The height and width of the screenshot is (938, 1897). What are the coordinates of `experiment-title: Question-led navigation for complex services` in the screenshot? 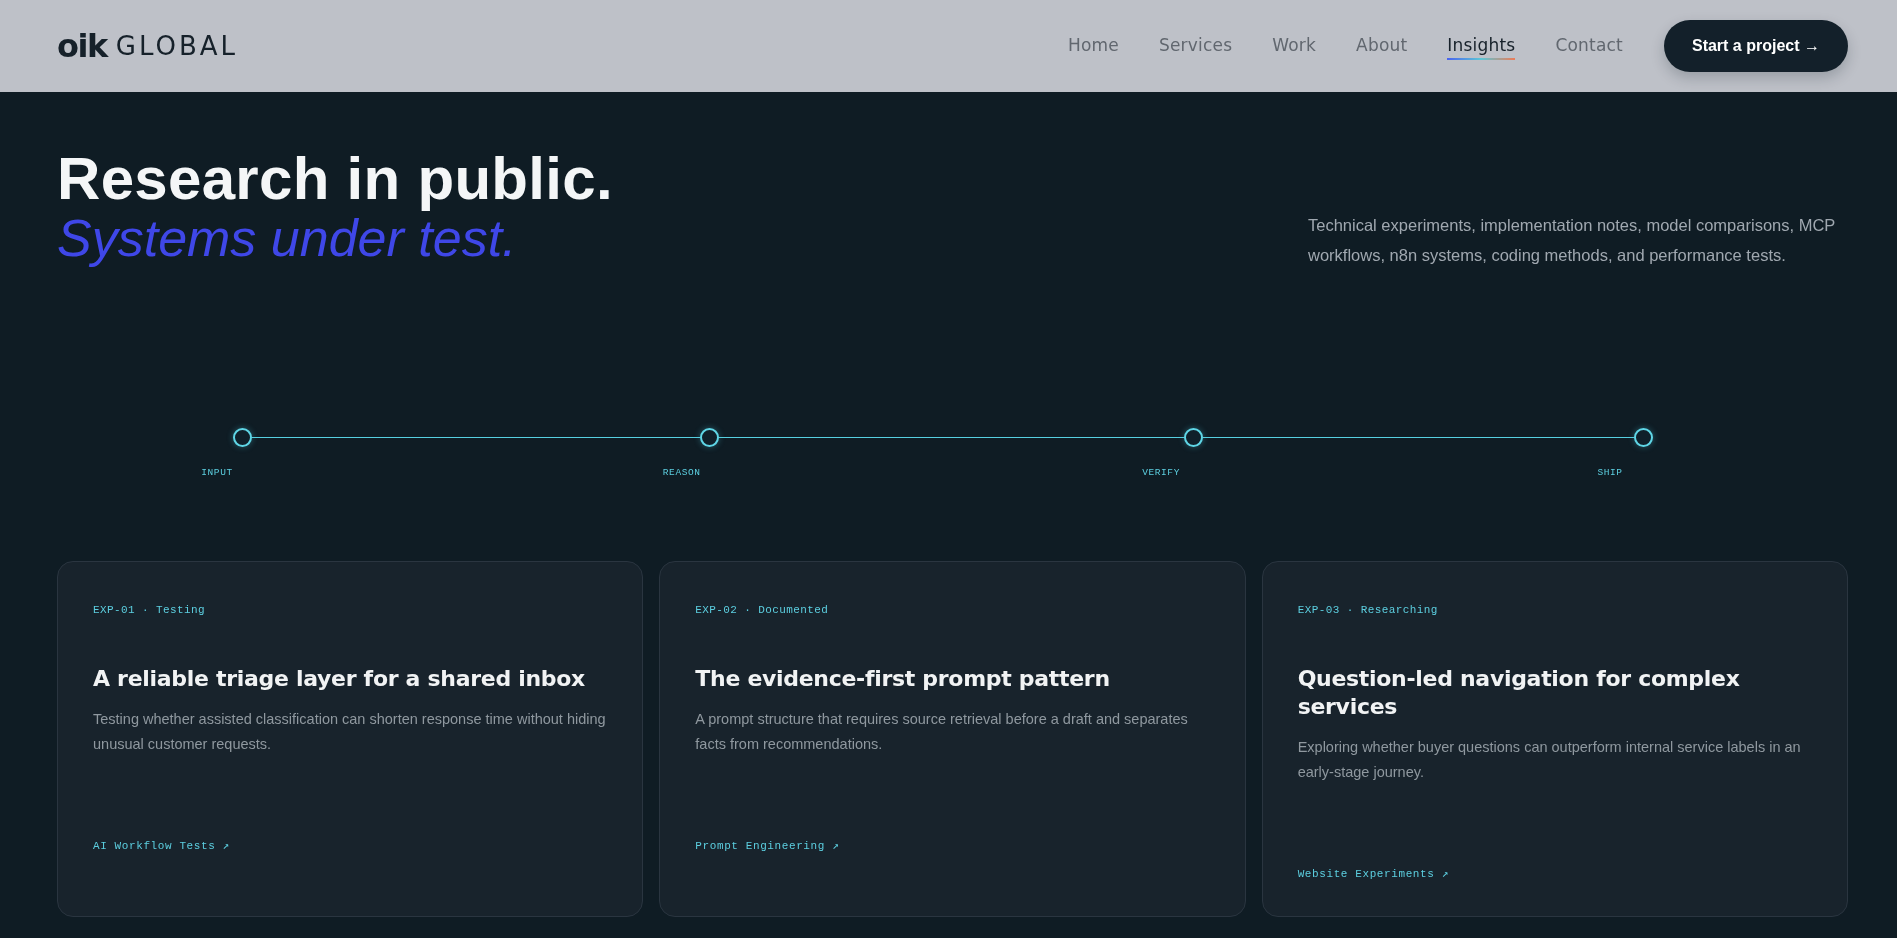 It's located at (1519, 693).